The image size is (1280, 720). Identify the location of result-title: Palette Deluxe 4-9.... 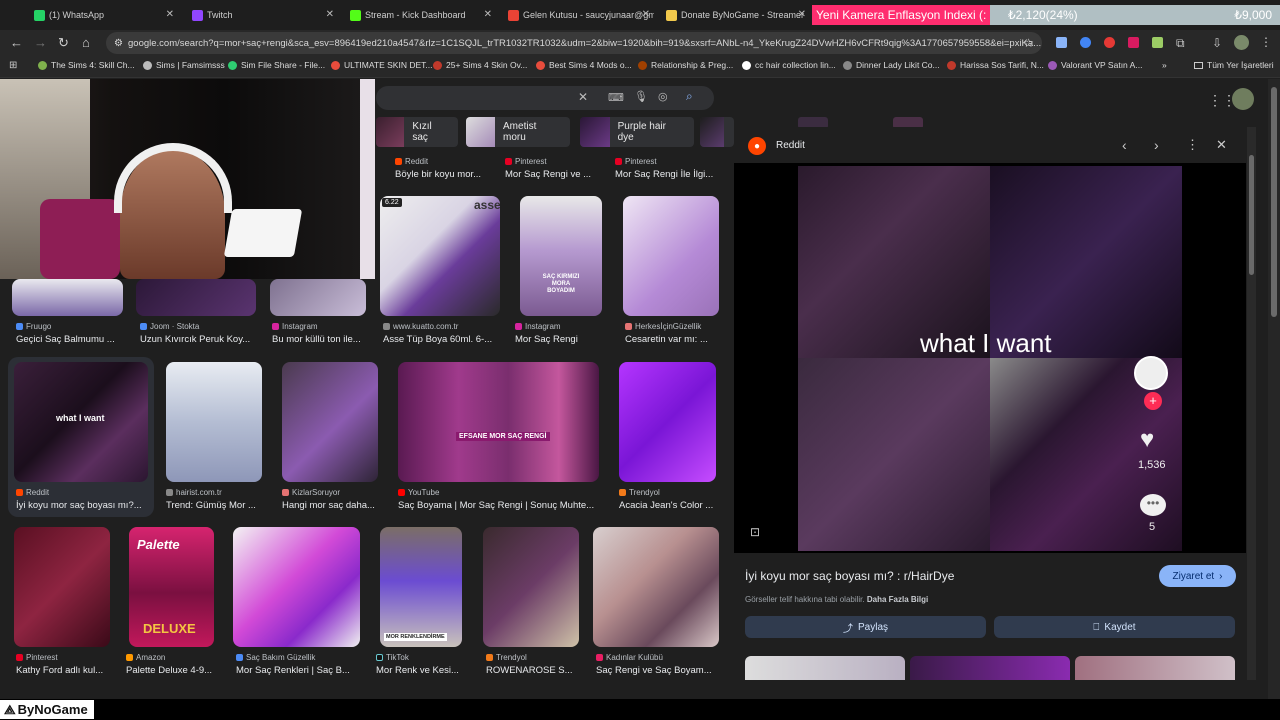
(176, 670).